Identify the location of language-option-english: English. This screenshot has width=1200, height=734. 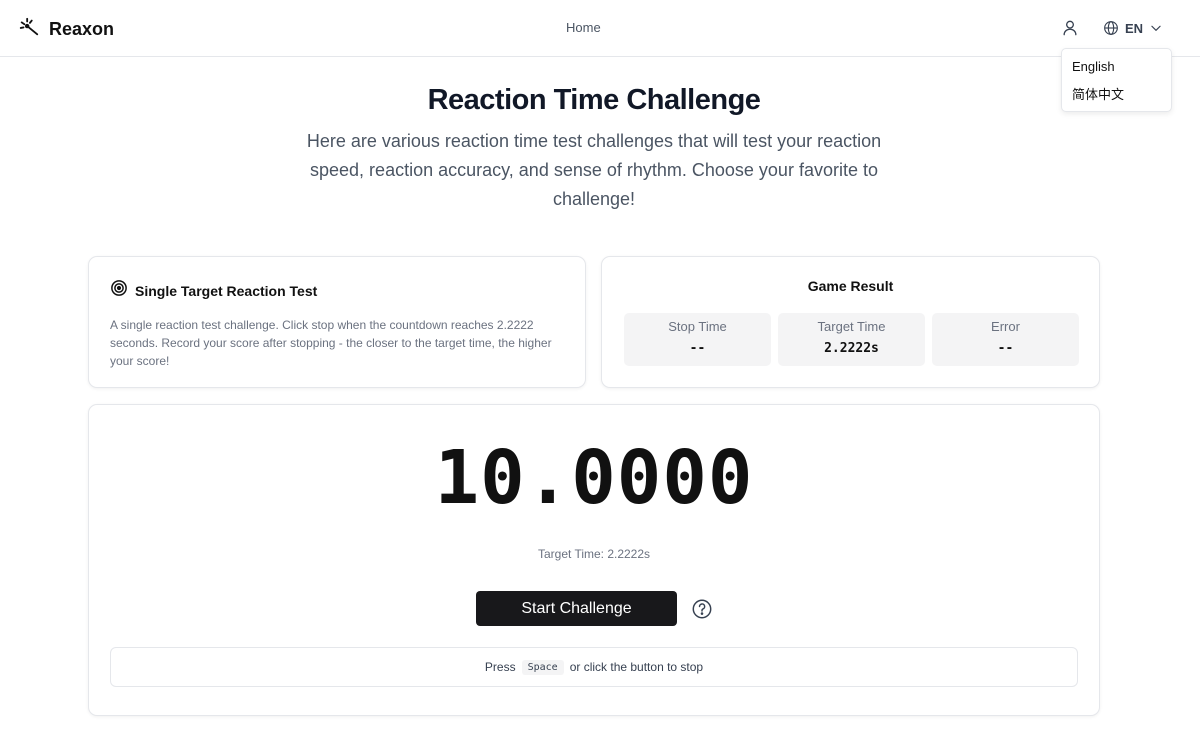
(1116, 67).